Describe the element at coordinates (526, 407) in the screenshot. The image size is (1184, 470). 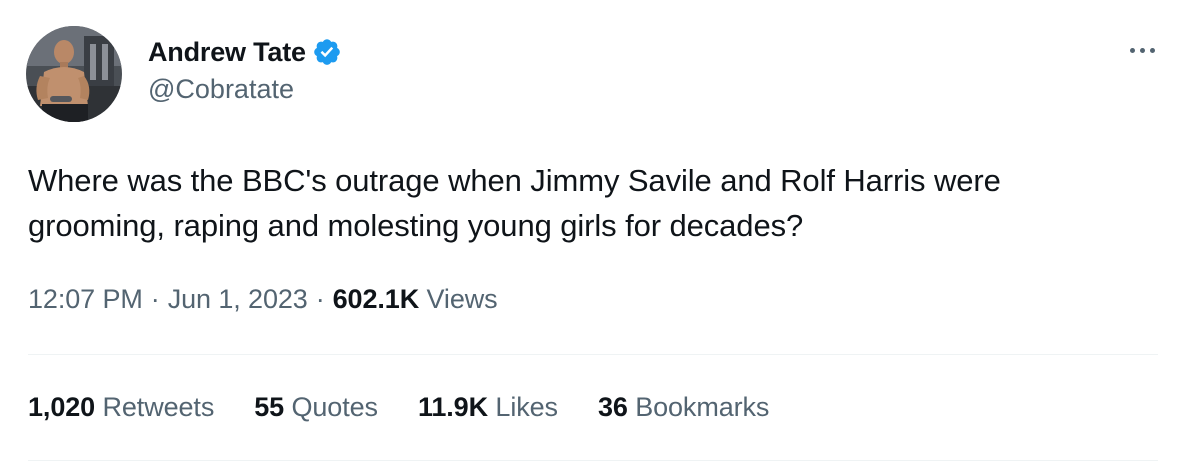
I see `stat-label: Likes` at that location.